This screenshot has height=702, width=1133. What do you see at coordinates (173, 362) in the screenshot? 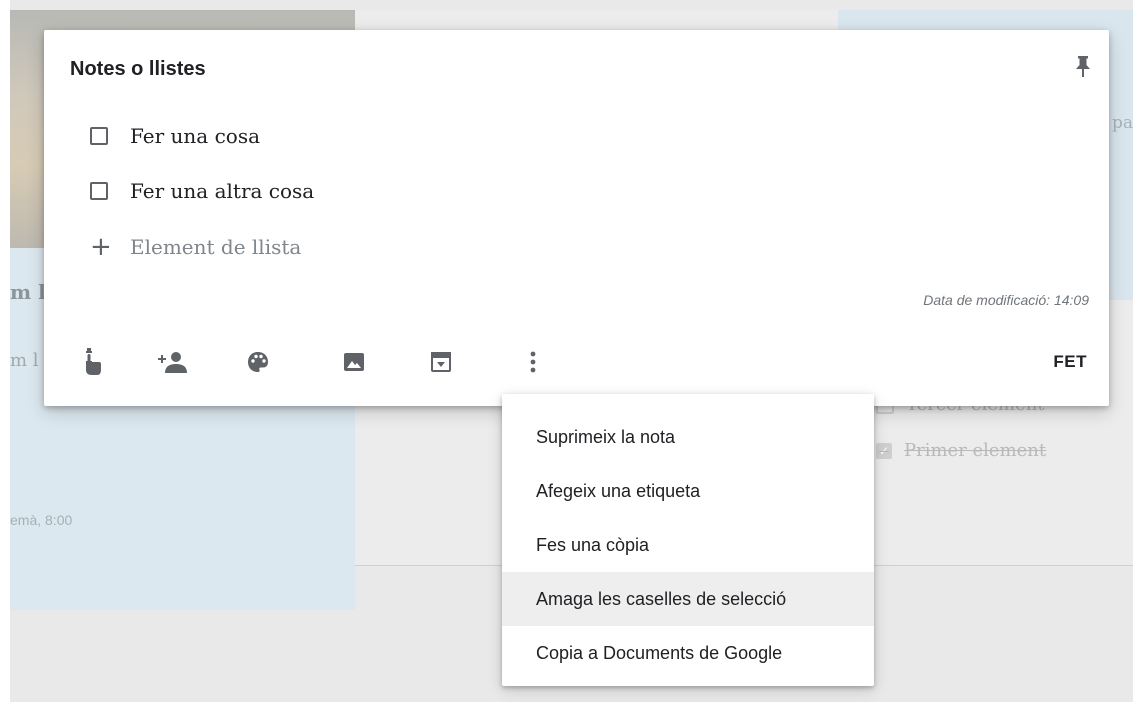
I see `add-person-icon` at bounding box center [173, 362].